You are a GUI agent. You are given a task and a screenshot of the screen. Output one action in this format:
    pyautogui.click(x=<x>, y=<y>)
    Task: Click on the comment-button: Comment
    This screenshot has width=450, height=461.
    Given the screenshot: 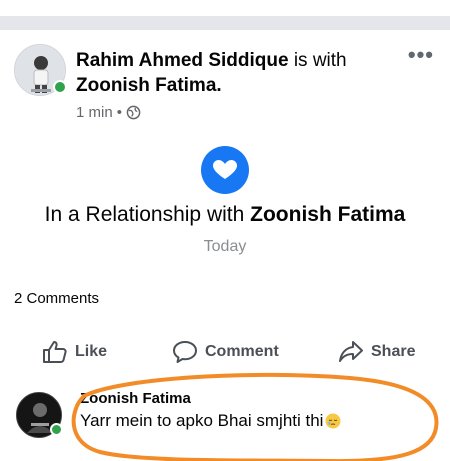 What is the action you would take?
    pyautogui.click(x=225, y=352)
    